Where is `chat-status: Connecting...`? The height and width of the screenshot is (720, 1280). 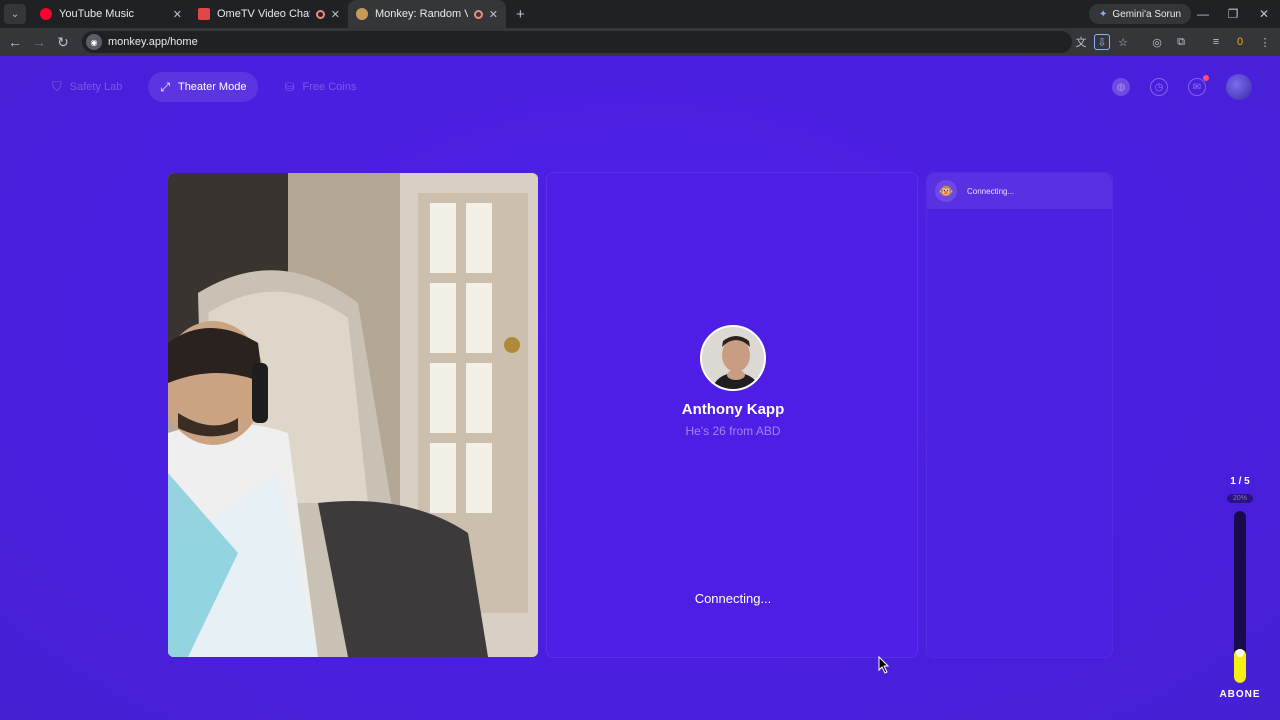
chat-status: Connecting... is located at coordinates (991, 191).